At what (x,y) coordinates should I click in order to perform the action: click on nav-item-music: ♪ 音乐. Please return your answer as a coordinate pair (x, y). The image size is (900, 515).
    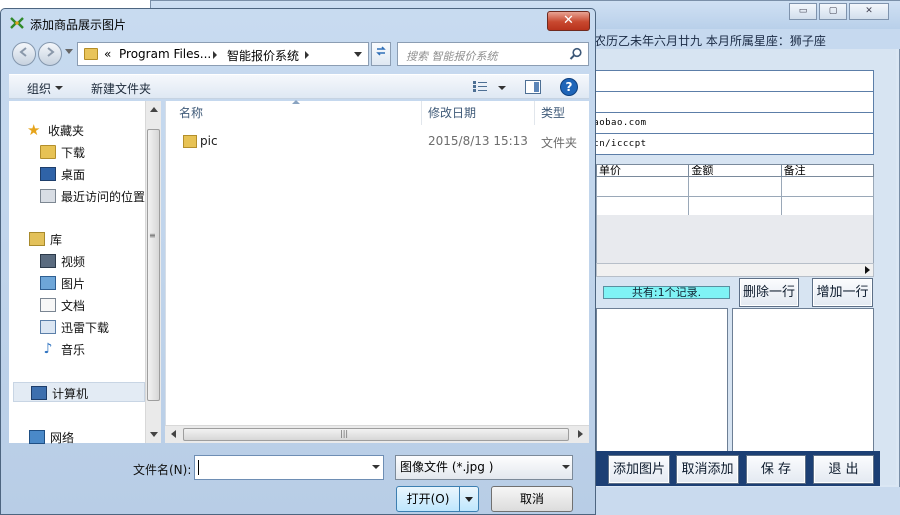
    Looking at the image, I should click on (62, 349).